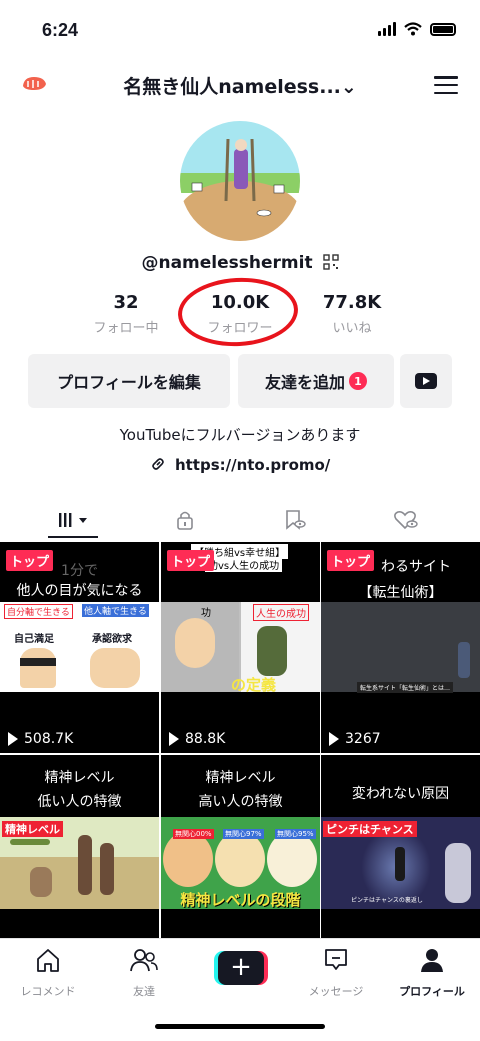  Describe the element at coordinates (281, 612) in the screenshot. I see `thumb-text: 人生の成功` at that location.